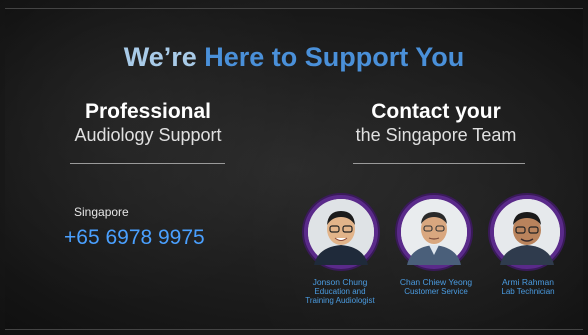 This screenshot has height=335, width=588. What do you see at coordinates (436, 111) in the screenshot?
I see `contact-heading-bold: Contact your` at bounding box center [436, 111].